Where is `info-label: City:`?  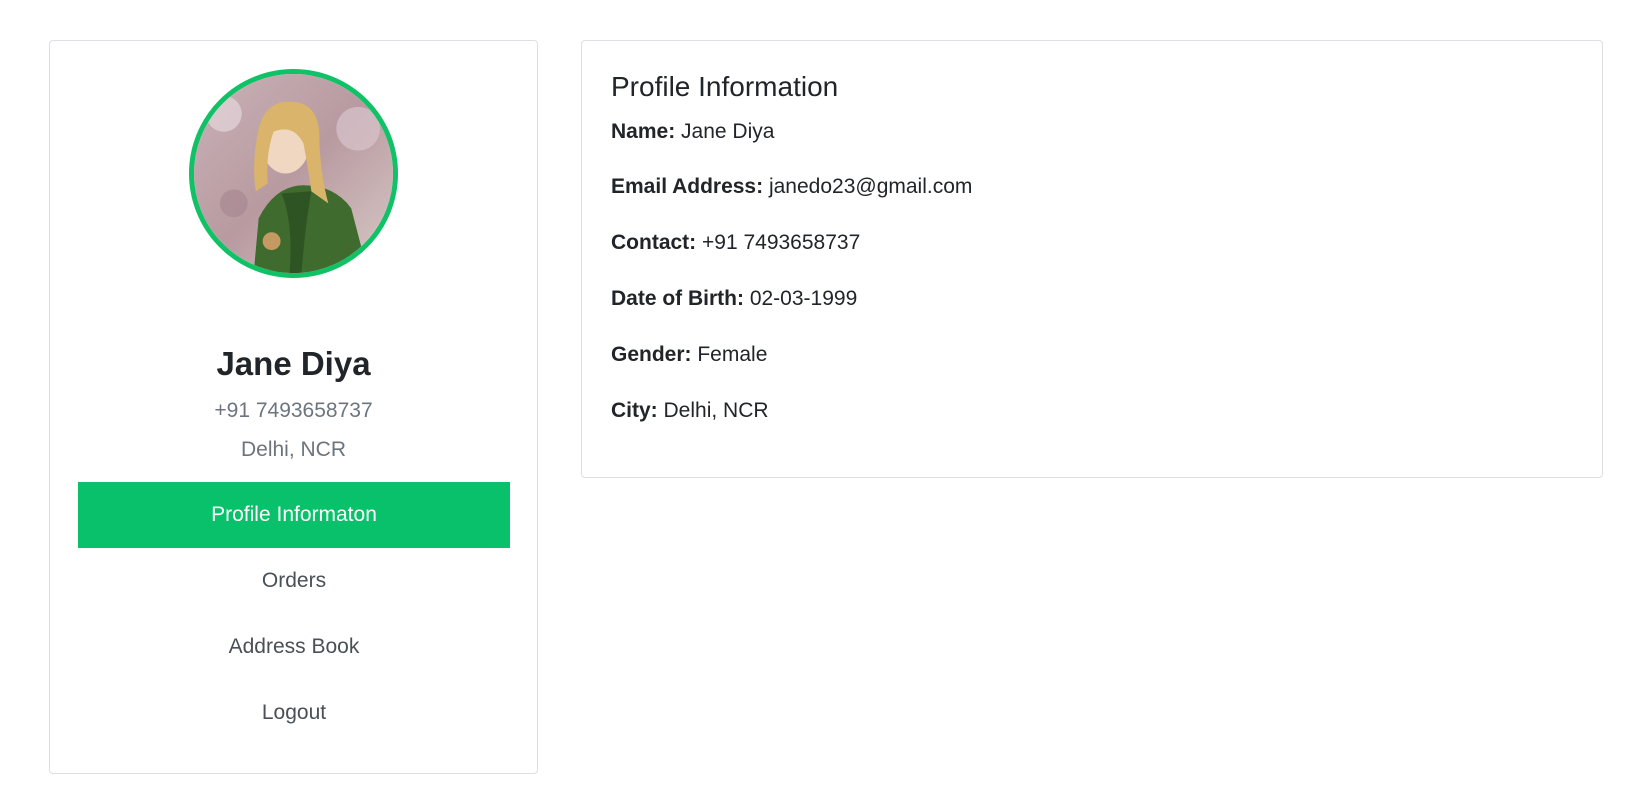
info-label: City: is located at coordinates (637, 410).